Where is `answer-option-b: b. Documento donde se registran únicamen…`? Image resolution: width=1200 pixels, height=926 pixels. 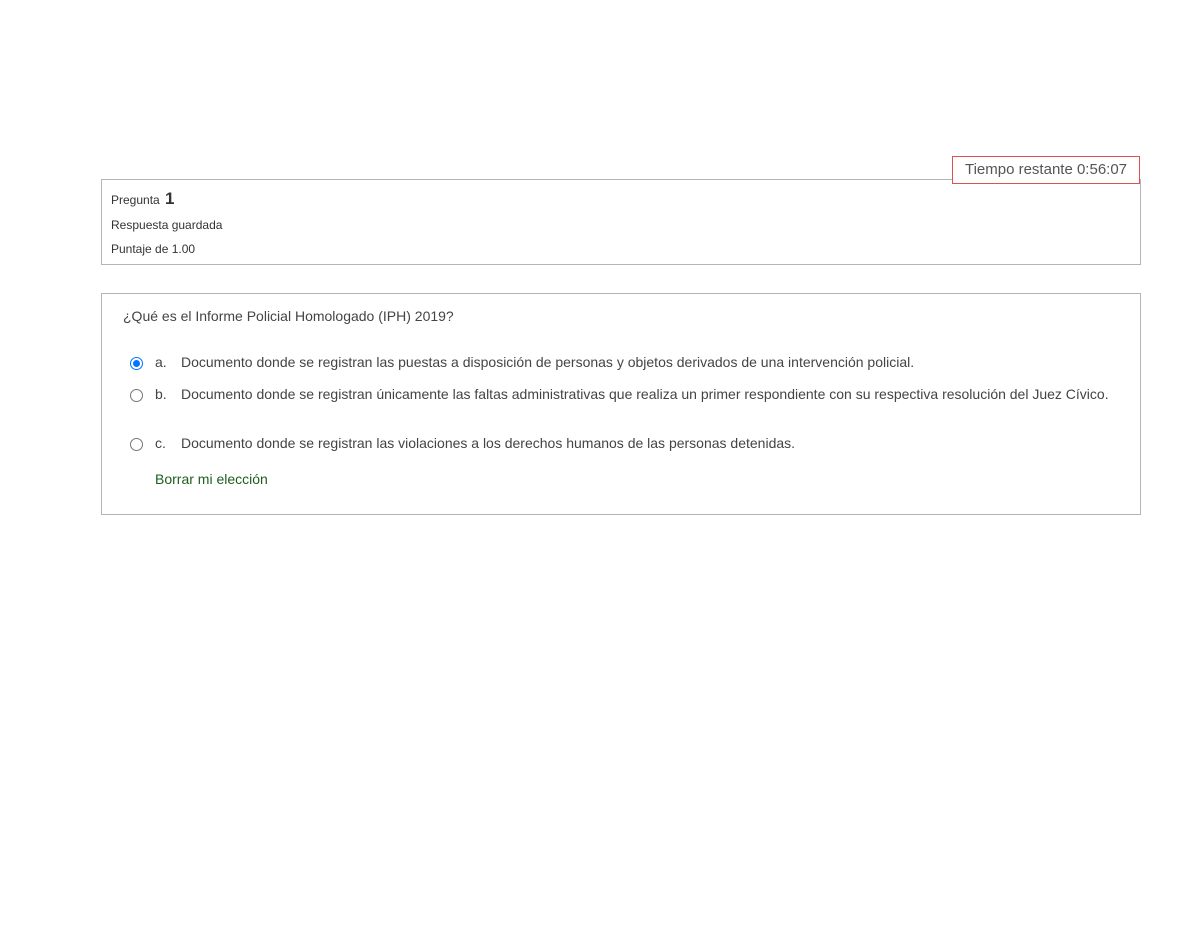
answer-option-b: b. Documento donde se registran únicamen… is located at coordinates (620, 404).